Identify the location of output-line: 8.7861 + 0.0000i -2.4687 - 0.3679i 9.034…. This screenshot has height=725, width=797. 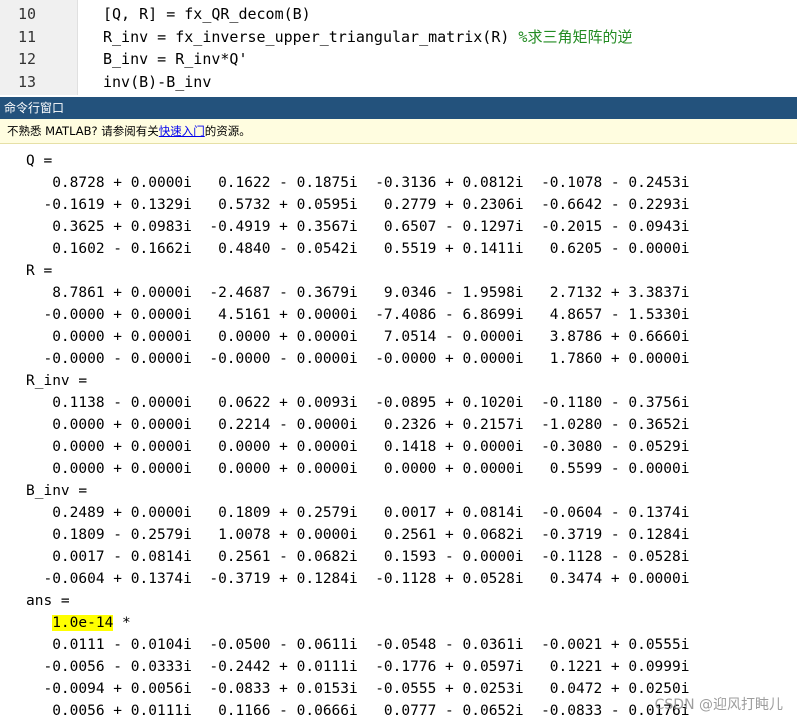
(357, 293).